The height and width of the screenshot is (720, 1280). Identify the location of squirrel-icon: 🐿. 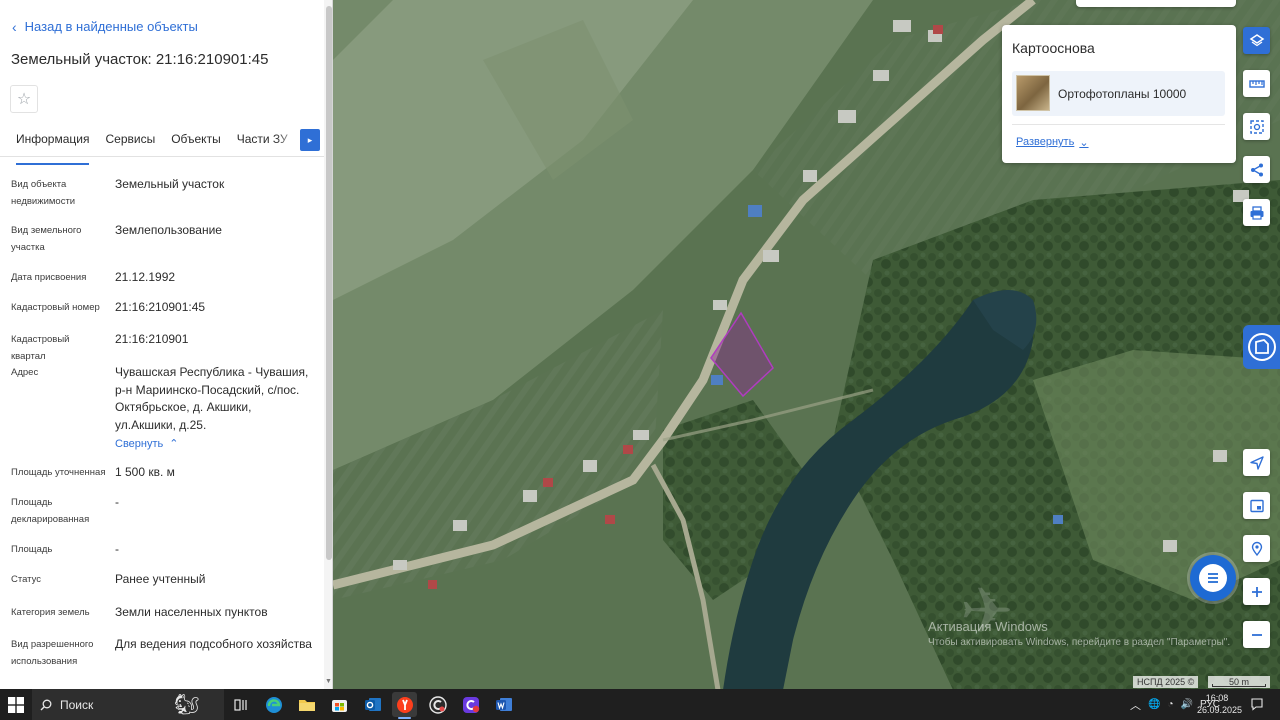
(187, 705).